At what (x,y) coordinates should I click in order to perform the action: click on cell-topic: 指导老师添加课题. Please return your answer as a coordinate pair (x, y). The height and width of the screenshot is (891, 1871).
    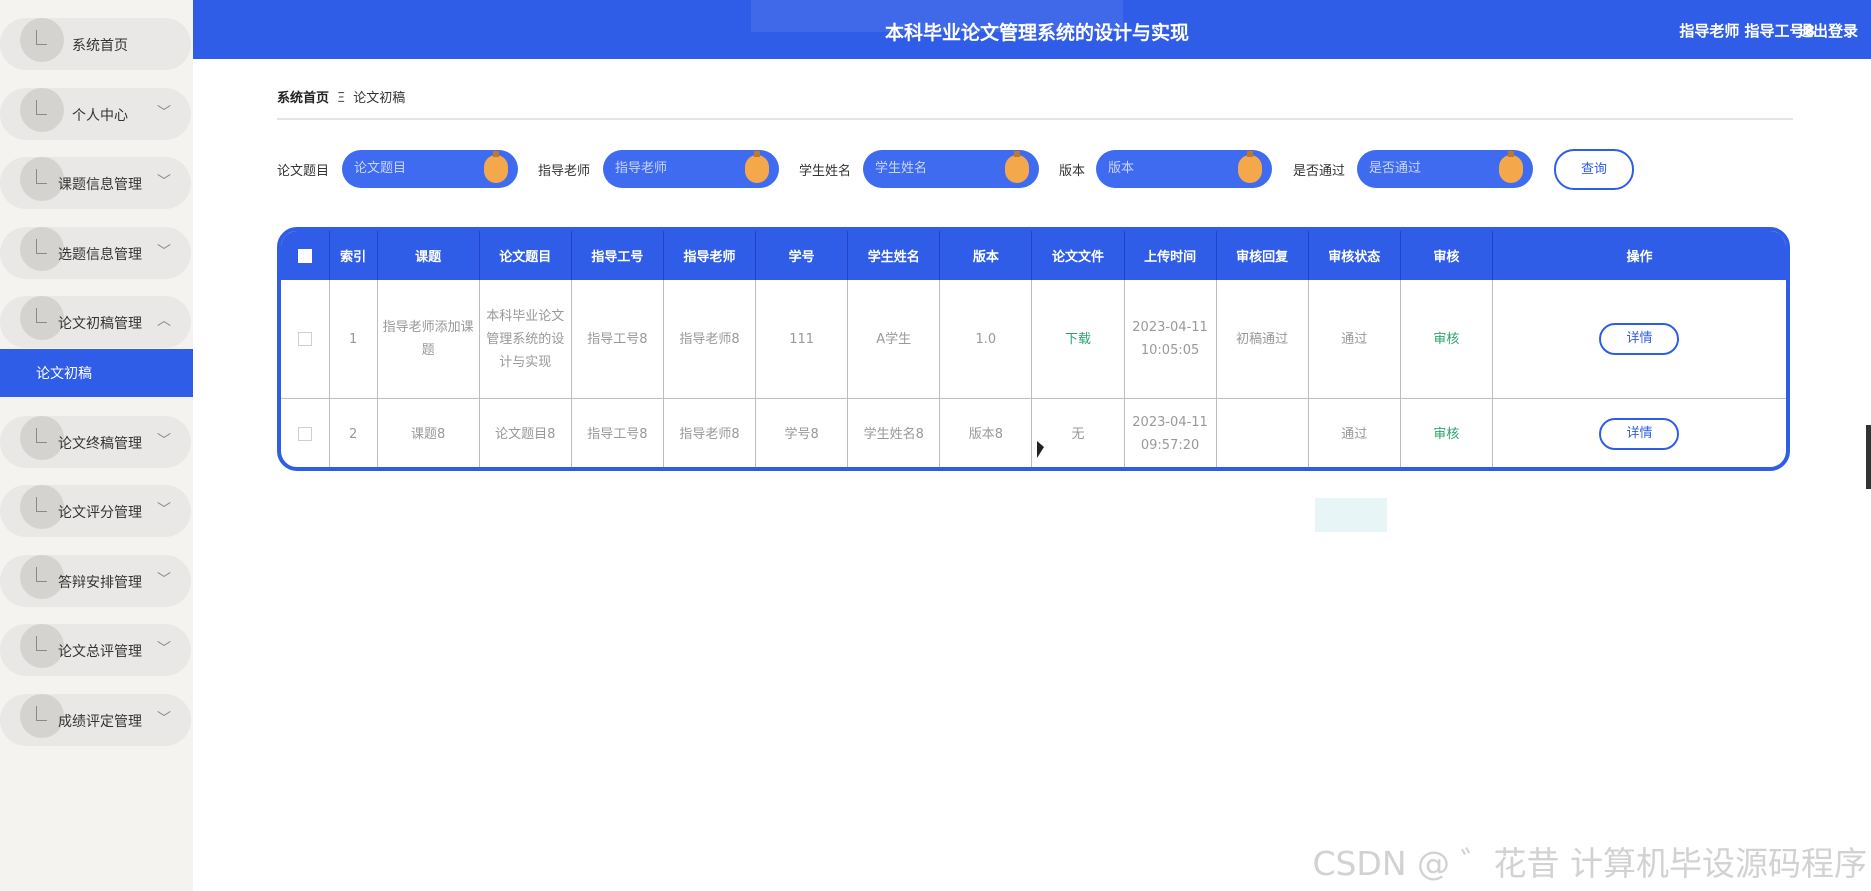
    Looking at the image, I should click on (428, 339).